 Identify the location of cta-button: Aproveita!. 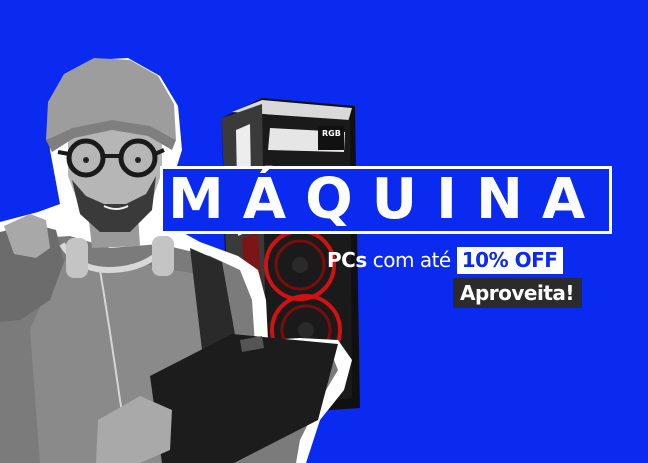
(518, 293).